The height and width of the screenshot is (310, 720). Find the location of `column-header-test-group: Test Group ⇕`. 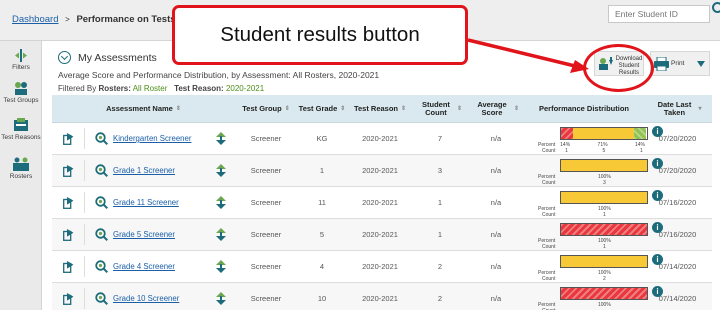

column-header-test-group: Test Group ⇕ is located at coordinates (266, 109).